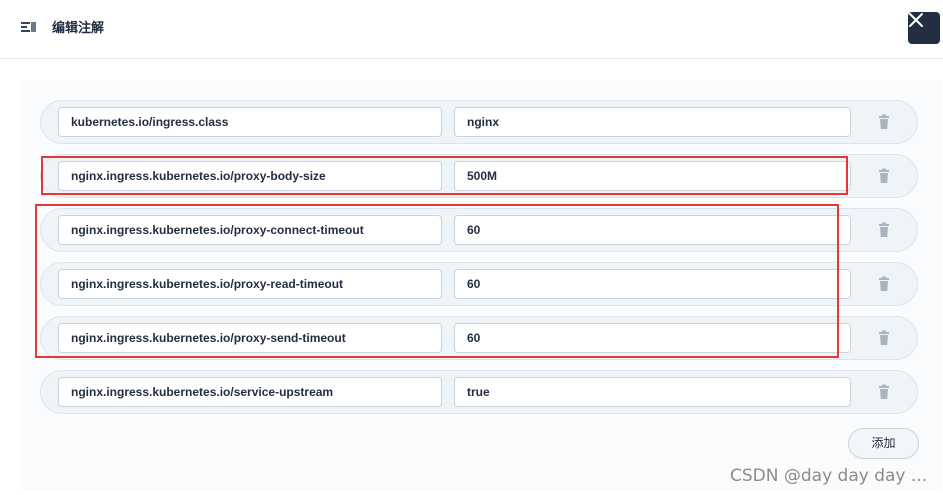  Describe the element at coordinates (78, 27) in the screenshot. I see `dialog-title: 编辑注解` at that location.